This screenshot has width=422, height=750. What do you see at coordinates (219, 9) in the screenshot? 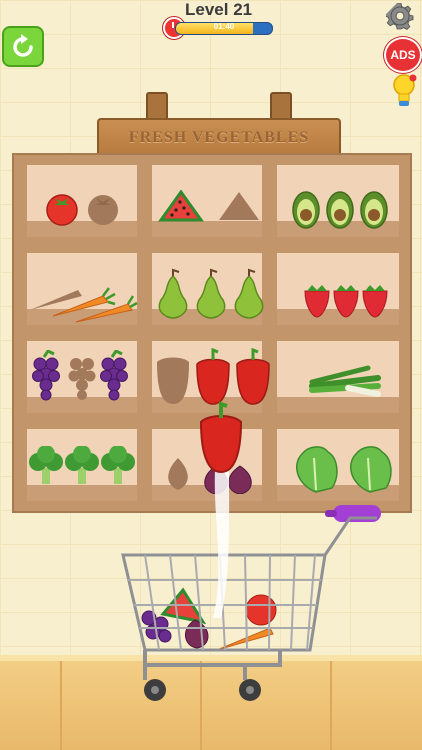
I see `level-title: Level 21` at bounding box center [219, 9].